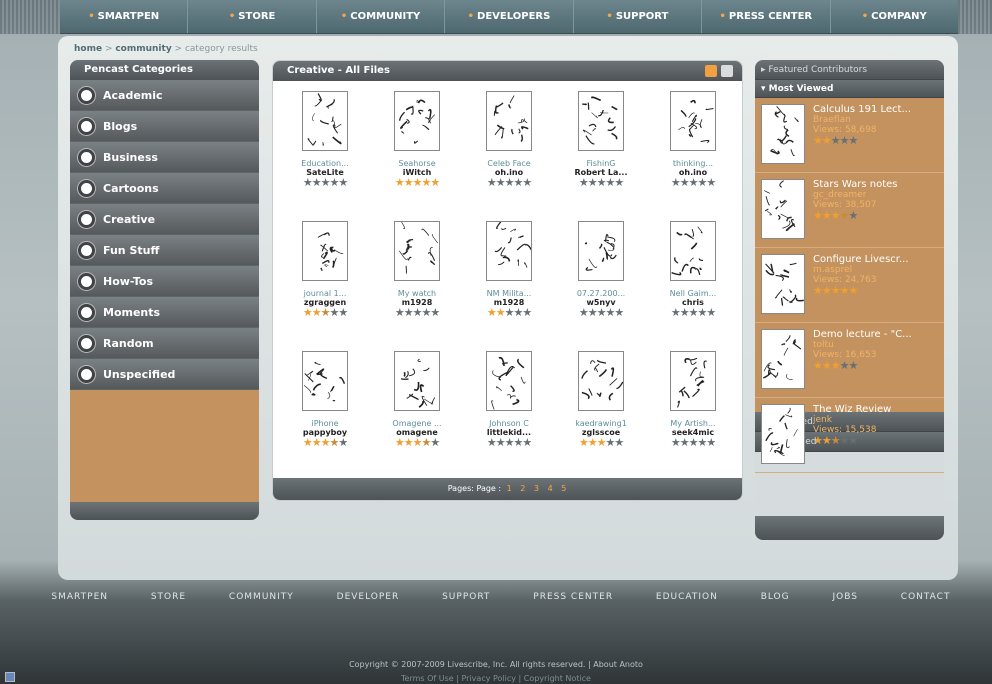  What do you see at coordinates (509, 423) in the screenshot?
I see `file-title: Johnson C` at bounding box center [509, 423].